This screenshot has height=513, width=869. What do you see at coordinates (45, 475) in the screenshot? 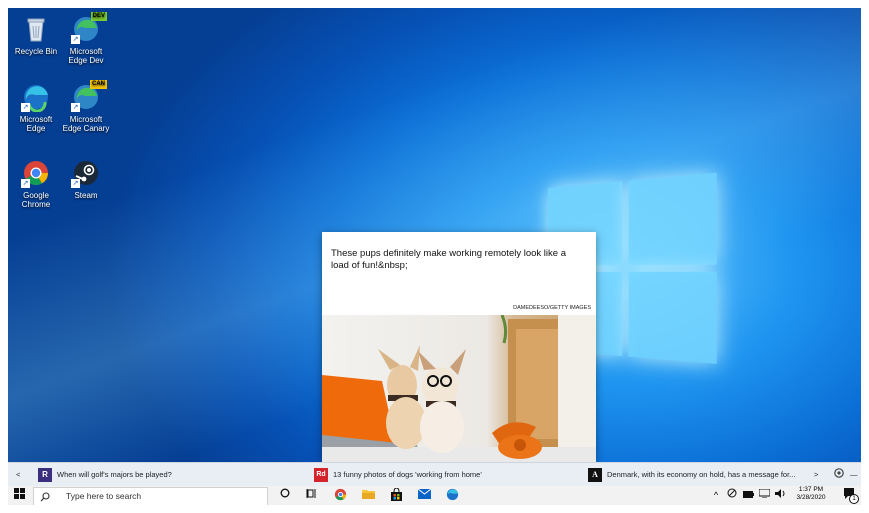
I see `news-source-logo: R` at bounding box center [45, 475].